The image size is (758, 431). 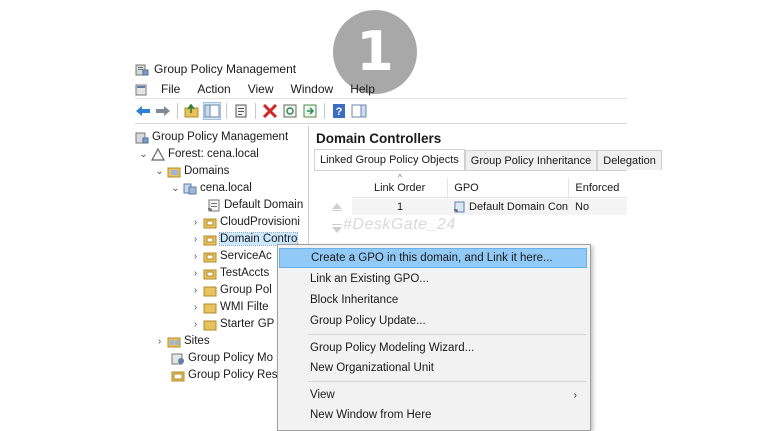 What do you see at coordinates (466, 187) in the screenshot?
I see `column-label: GPO` at bounding box center [466, 187].